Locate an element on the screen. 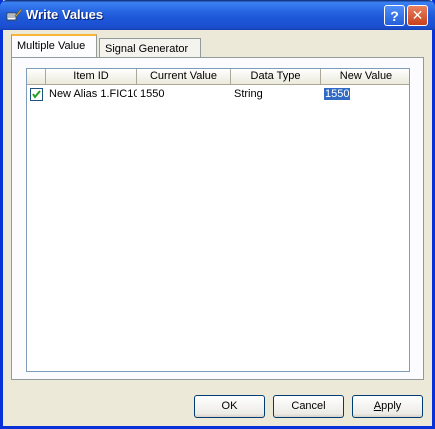 This screenshot has width=435, height=429. row-checkbox is located at coordinates (36, 94).